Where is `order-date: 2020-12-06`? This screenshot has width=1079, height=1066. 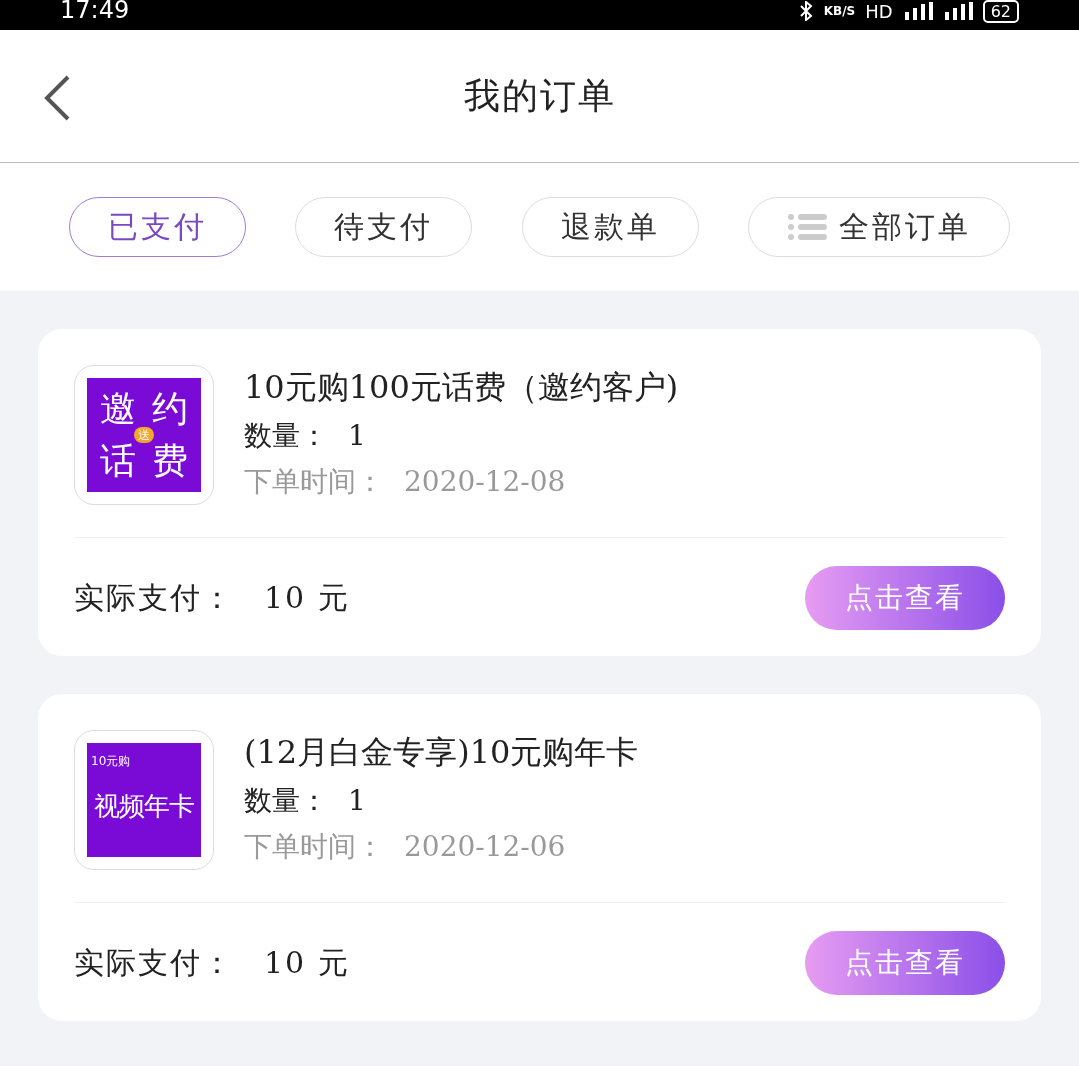 order-date: 2020-12-06 is located at coordinates (485, 847).